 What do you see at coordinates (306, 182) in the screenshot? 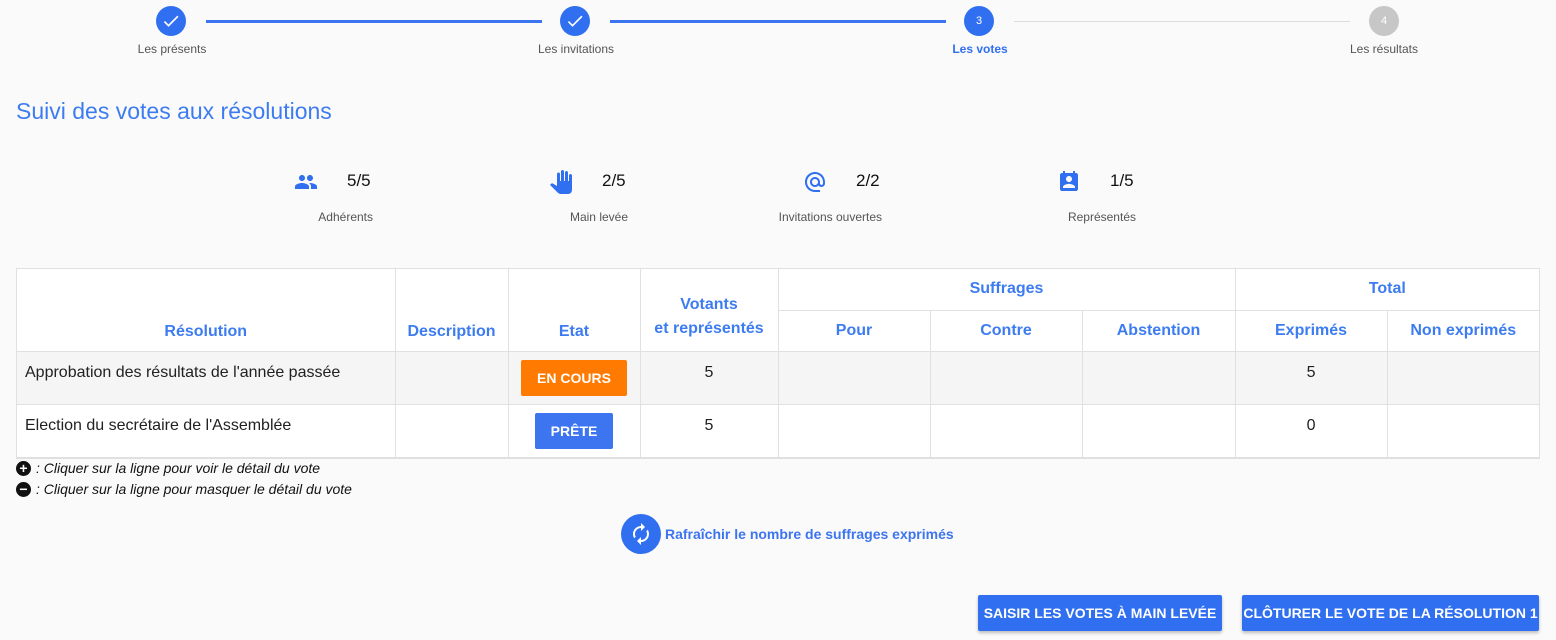
I see `people-icon` at bounding box center [306, 182].